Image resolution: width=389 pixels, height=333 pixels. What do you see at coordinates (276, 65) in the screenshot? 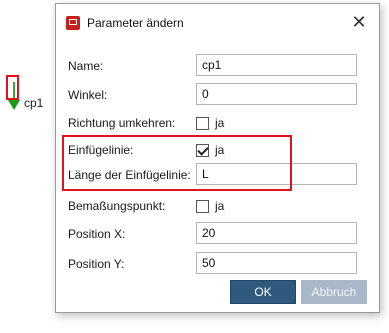
I see `name-input` at bounding box center [276, 65].